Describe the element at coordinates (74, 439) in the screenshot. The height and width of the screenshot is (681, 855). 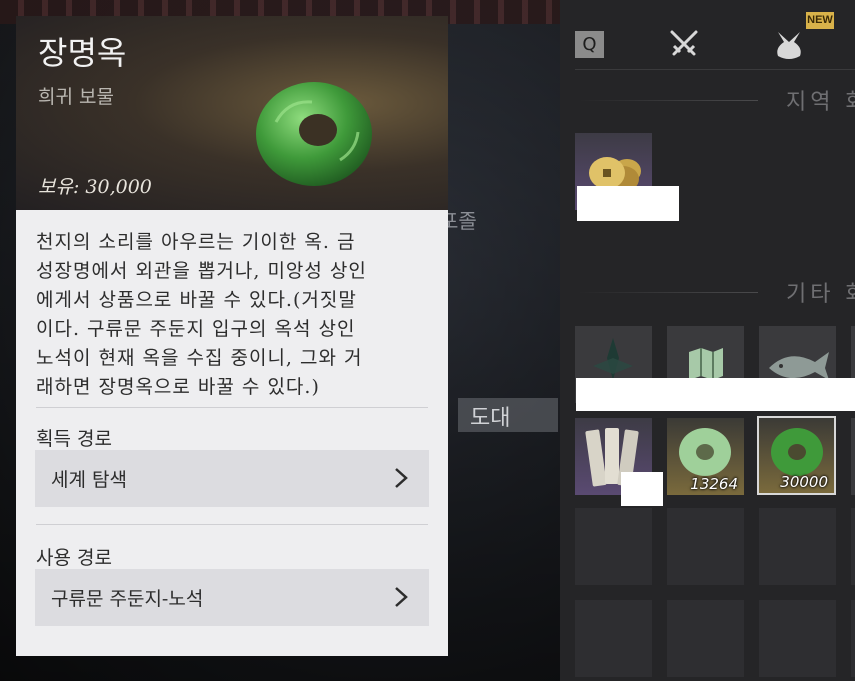
I see `acquire-path-label: 획득 경로` at that location.